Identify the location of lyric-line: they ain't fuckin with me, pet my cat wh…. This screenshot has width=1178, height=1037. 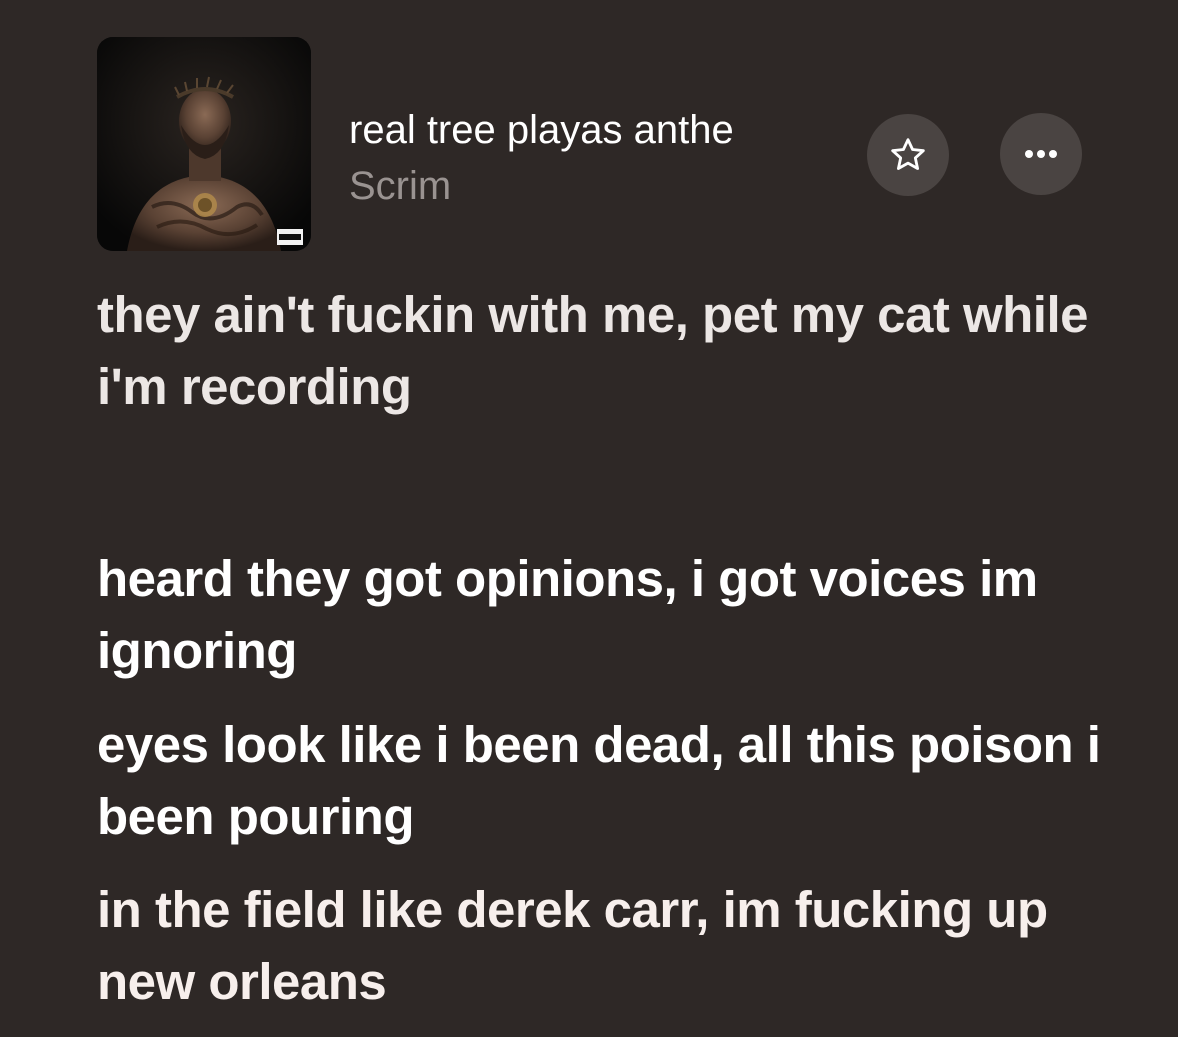
(607, 351).